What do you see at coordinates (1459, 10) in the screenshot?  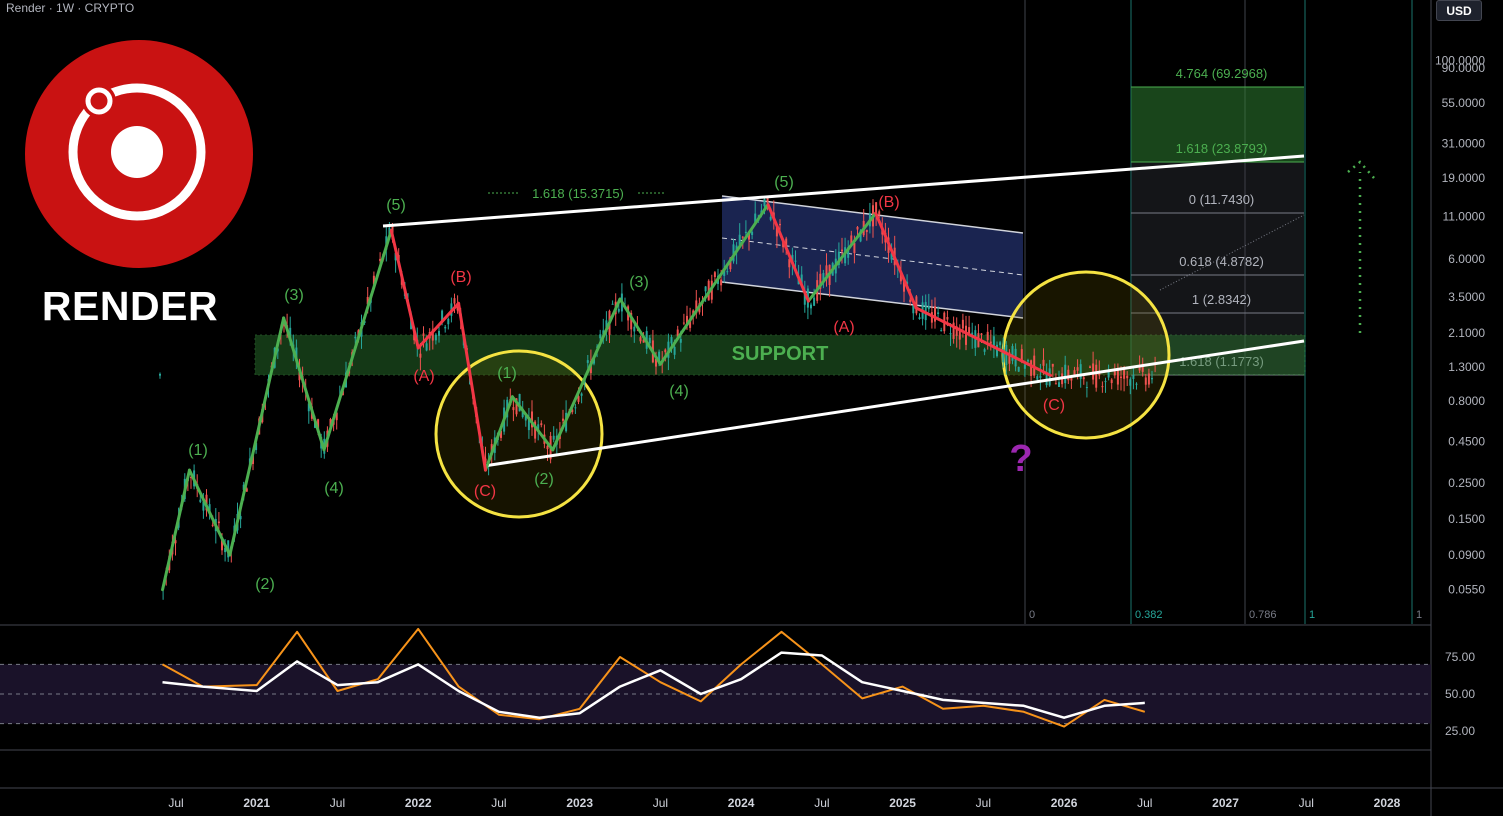 I see `currency-button: USD` at bounding box center [1459, 10].